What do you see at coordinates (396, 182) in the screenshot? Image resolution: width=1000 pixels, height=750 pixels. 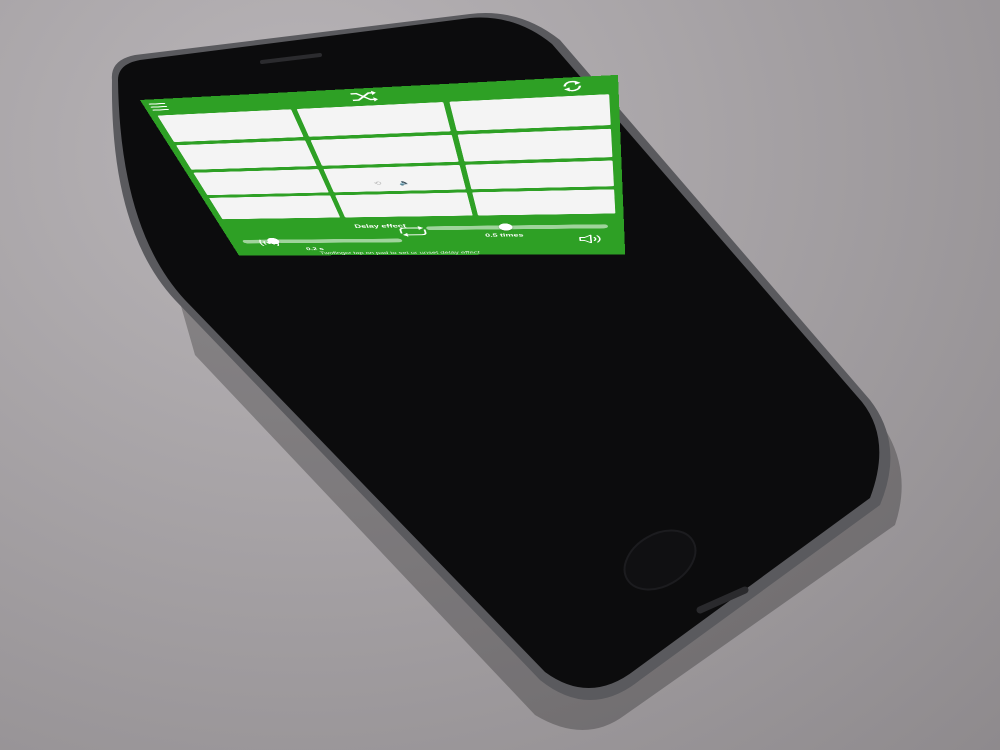 I see `pad-status-icons: ⟲ 🔈` at bounding box center [396, 182].